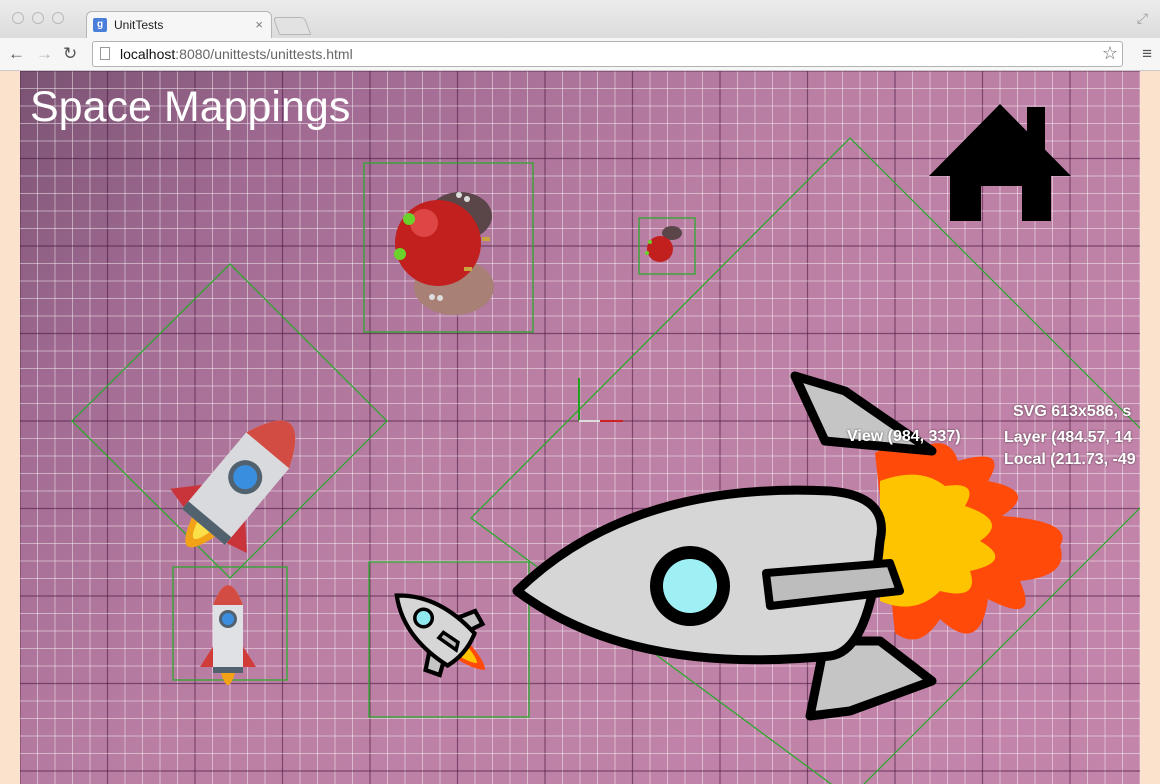 The image size is (1160, 784). What do you see at coordinates (148, 54) in the screenshot?
I see `url-host: localhost` at bounding box center [148, 54].